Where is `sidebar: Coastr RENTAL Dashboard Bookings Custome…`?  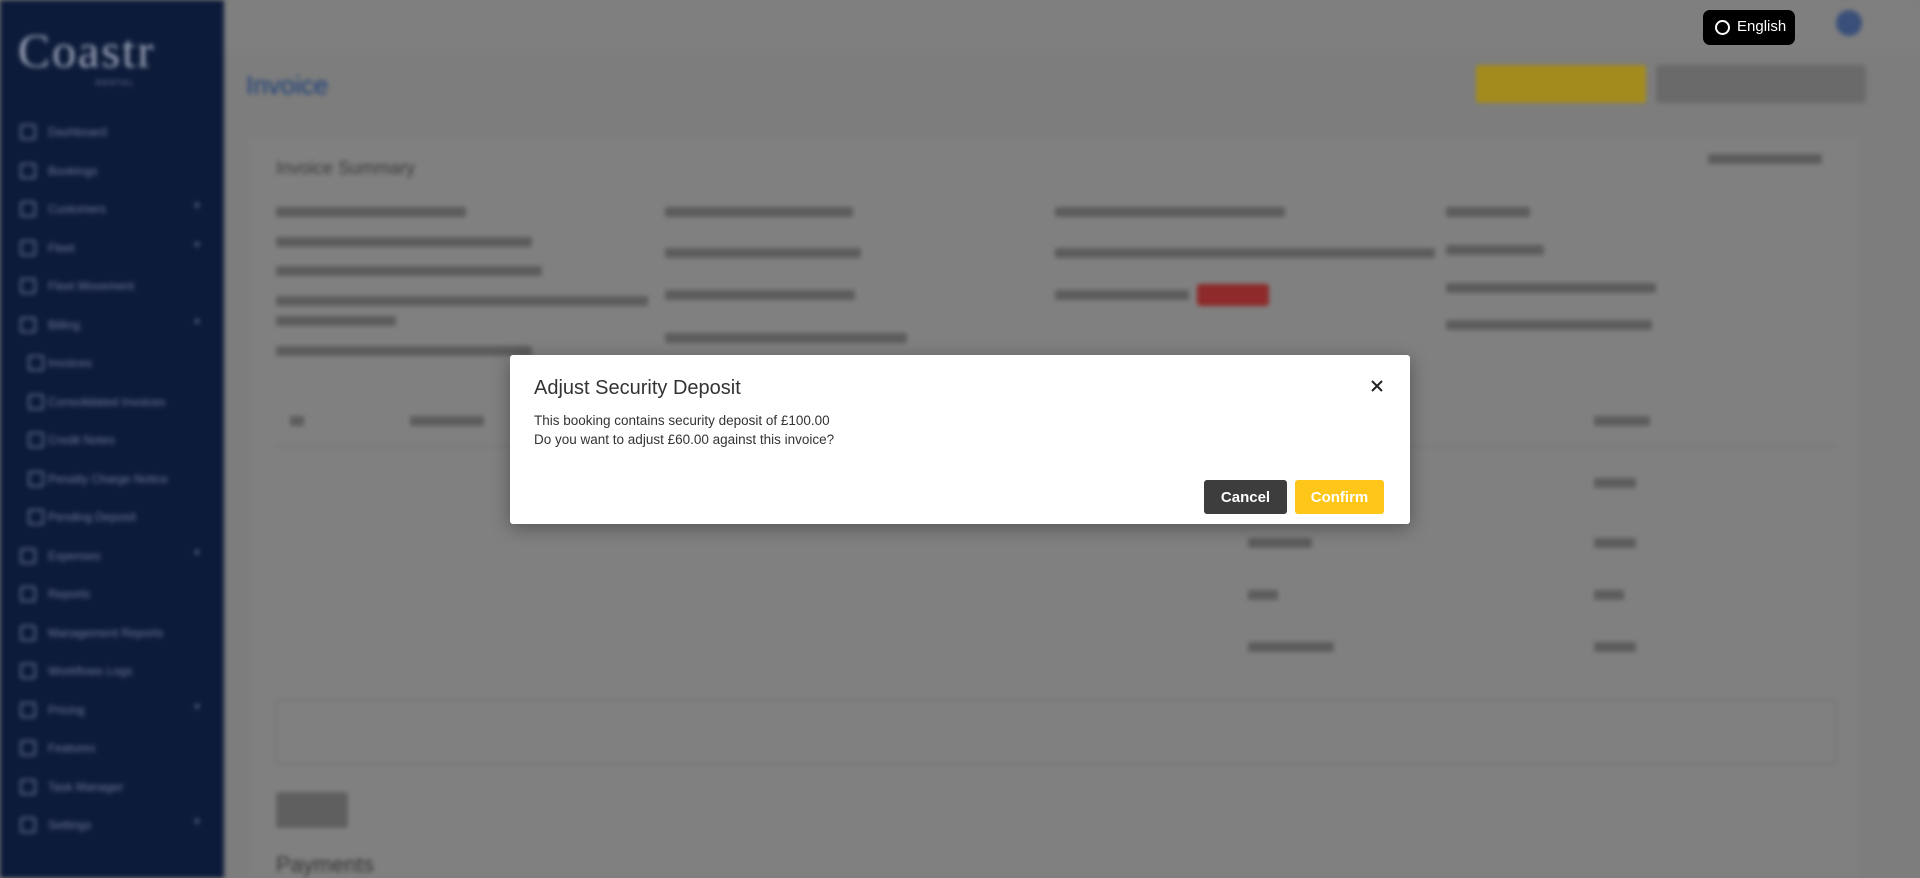 sidebar: Coastr RENTAL Dashboard Bookings Custome… is located at coordinates (112, 439).